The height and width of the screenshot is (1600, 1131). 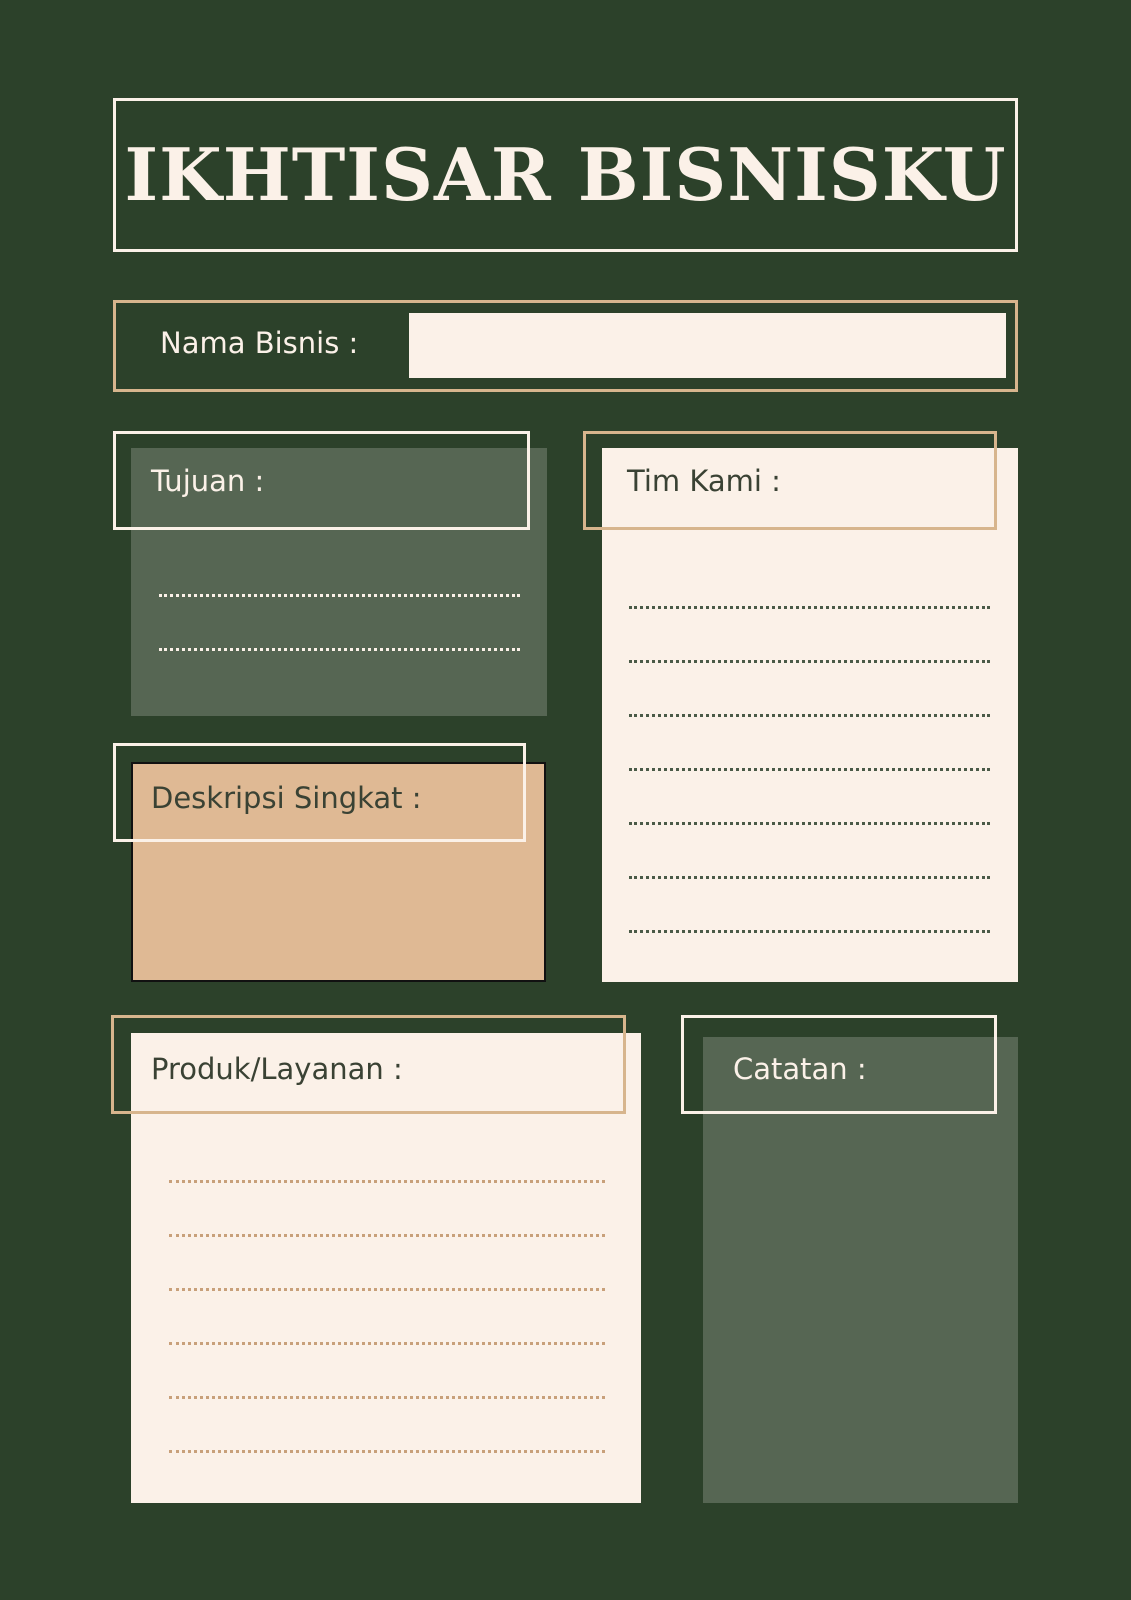 What do you see at coordinates (259, 343) in the screenshot?
I see `business-name-label: Nama Bisnis :` at bounding box center [259, 343].